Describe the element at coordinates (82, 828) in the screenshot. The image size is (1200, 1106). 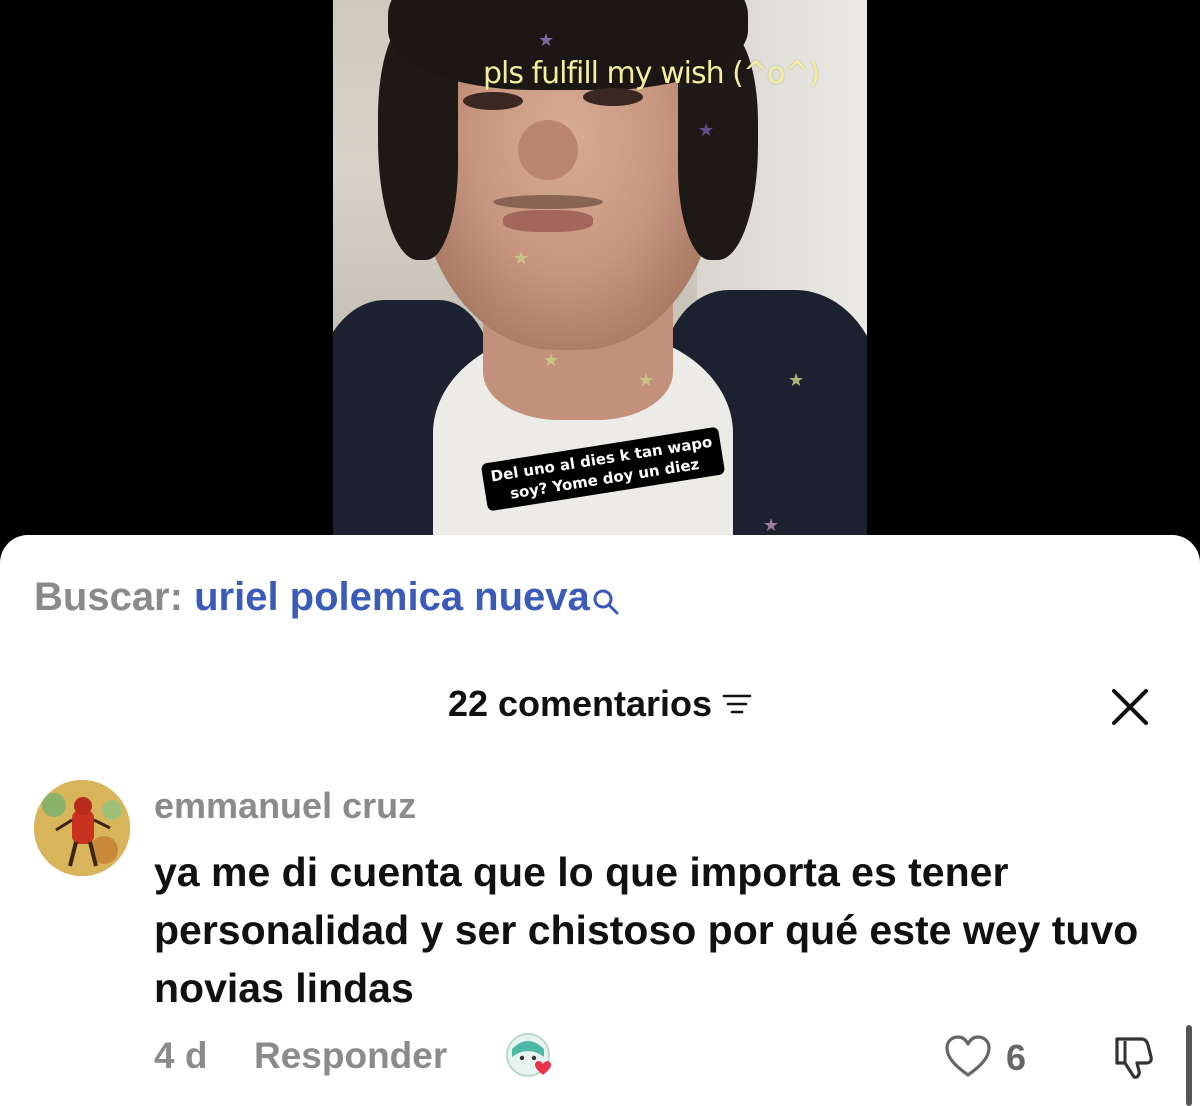
I see `avatar` at that location.